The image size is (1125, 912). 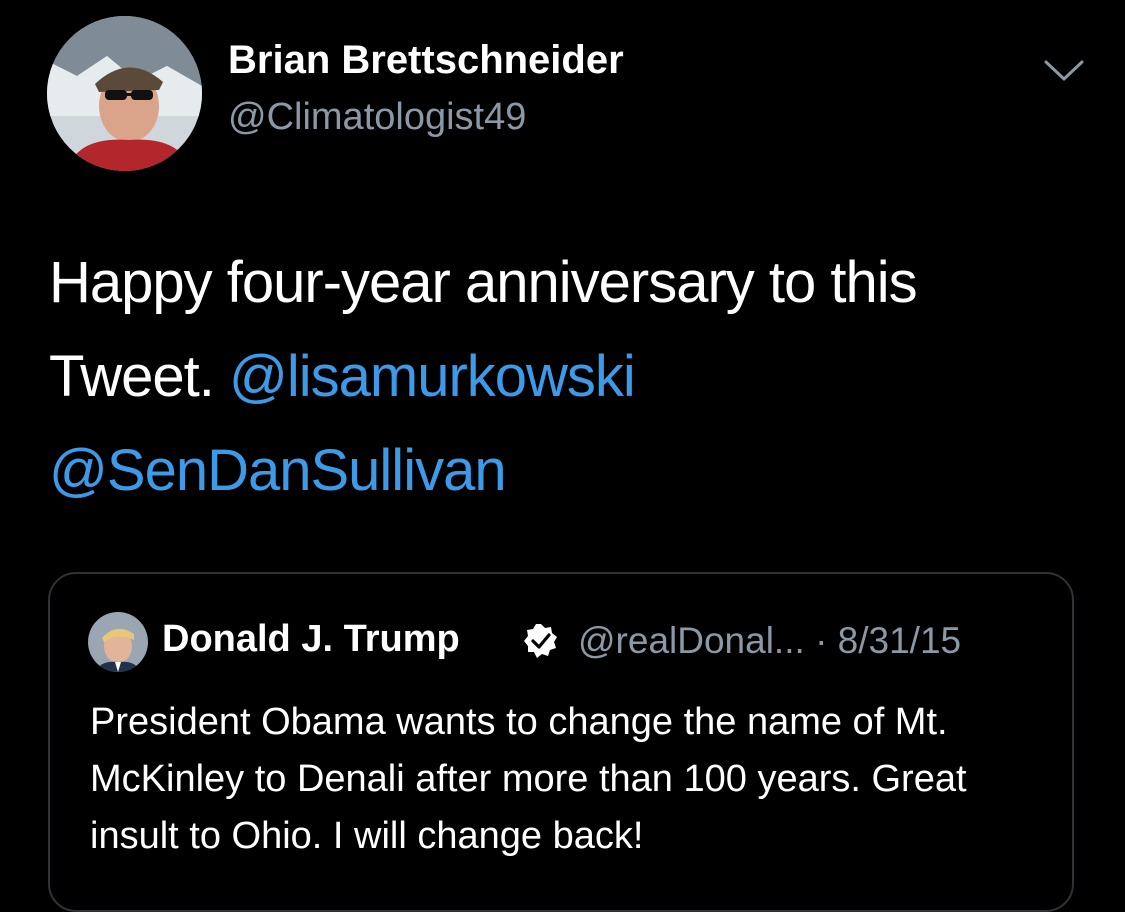 I want to click on tweet-text-line2: Tweet., so click(x=139, y=376).